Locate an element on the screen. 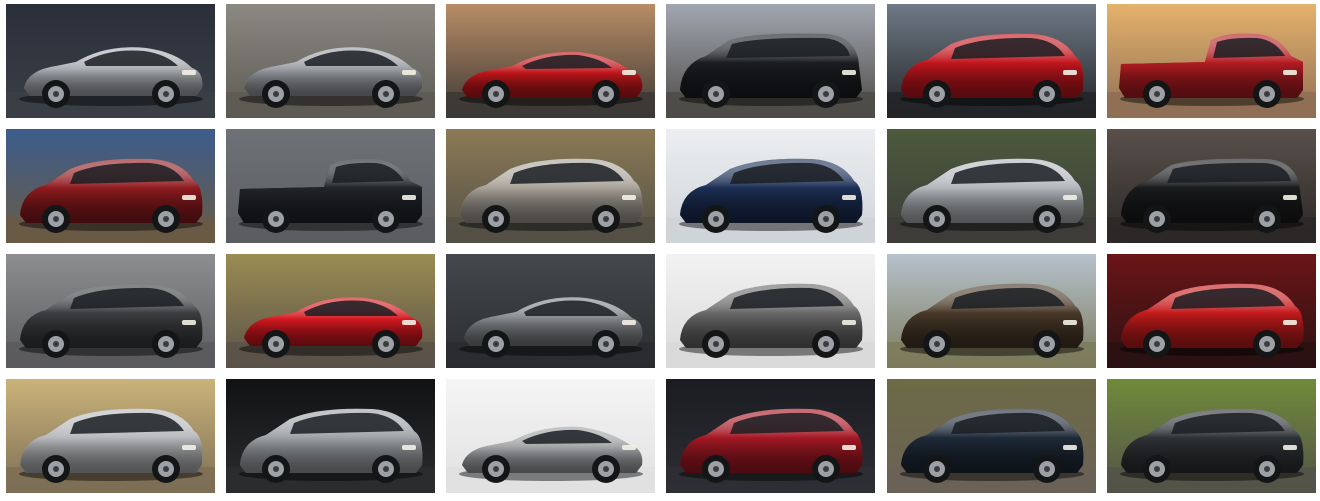 The width and height of the screenshot is (1320, 501). car-photo-silver-luxury-sedan is located at coordinates (550, 311).